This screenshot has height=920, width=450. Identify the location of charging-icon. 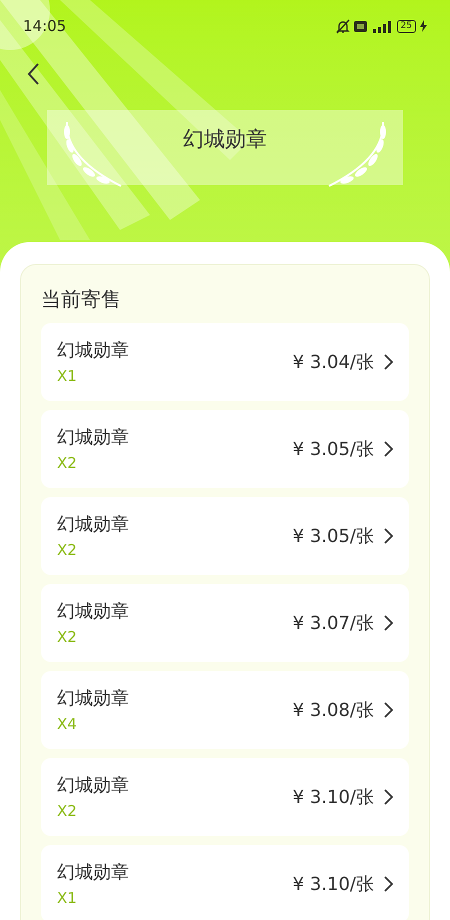
(423, 26).